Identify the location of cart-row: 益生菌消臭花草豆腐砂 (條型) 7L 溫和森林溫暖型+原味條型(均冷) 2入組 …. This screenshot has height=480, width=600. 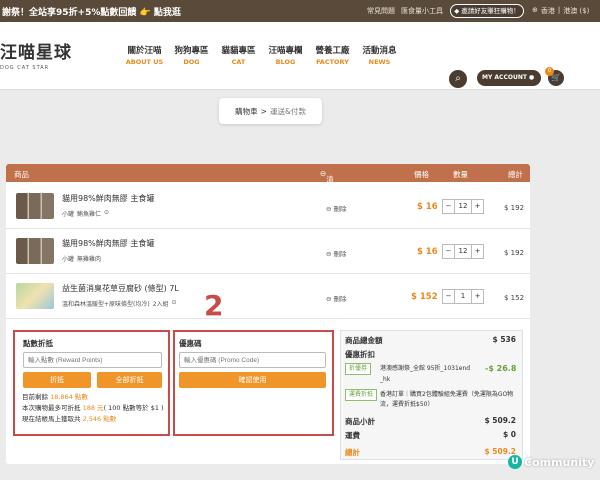
(268, 297).